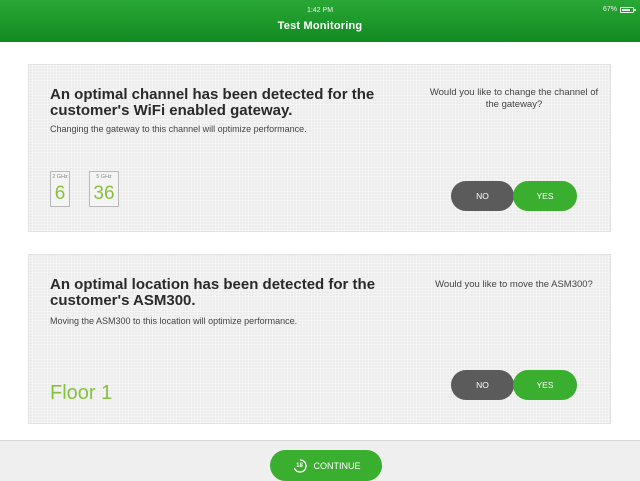 This screenshot has width=640, height=481. What do you see at coordinates (320, 10) in the screenshot?
I see `status-time: 1:42 PM` at bounding box center [320, 10].